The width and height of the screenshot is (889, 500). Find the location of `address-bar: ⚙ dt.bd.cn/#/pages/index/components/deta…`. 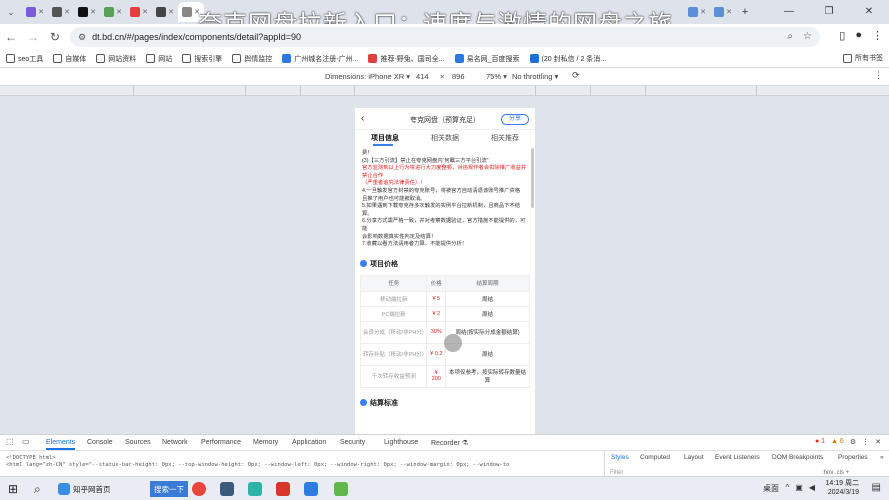

address-bar: ⚙ dt.bd.cn/#/pages/index/components/deta… is located at coordinates (445, 37).